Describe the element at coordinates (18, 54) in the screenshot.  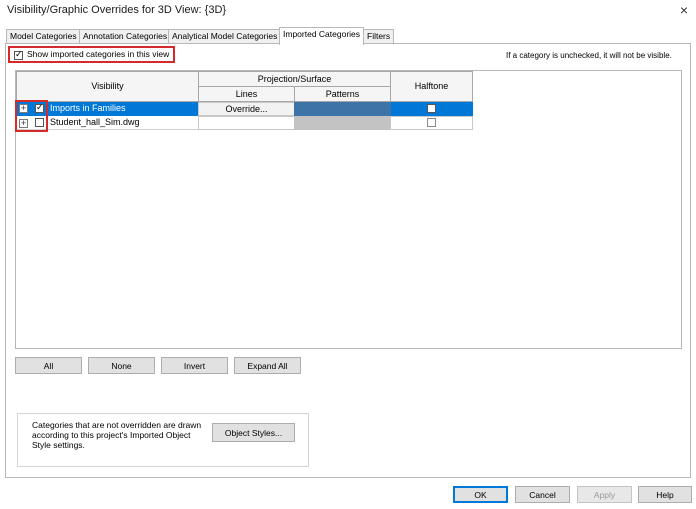
I see `show-imported-checkbox` at that location.